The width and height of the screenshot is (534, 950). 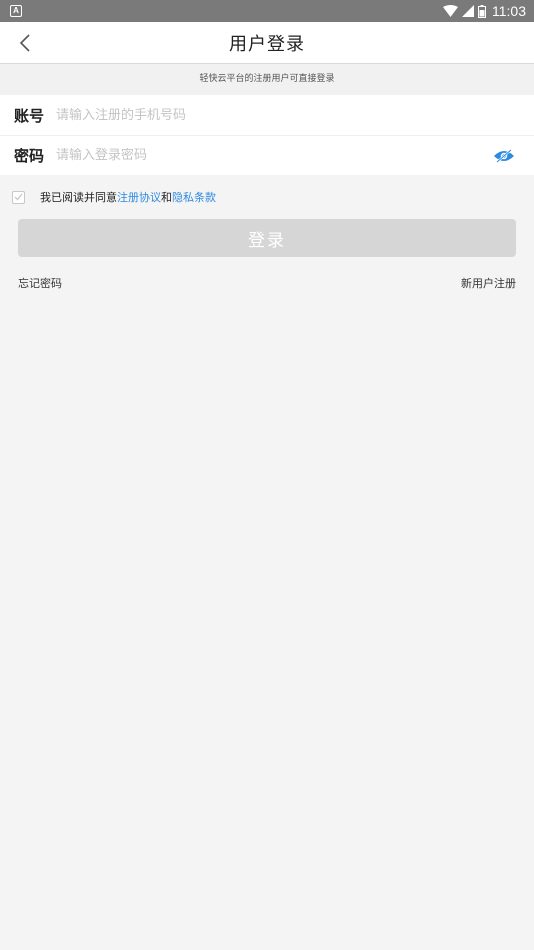 I want to click on agreement-prefix: 我已阅读并同意, so click(x=78, y=197).